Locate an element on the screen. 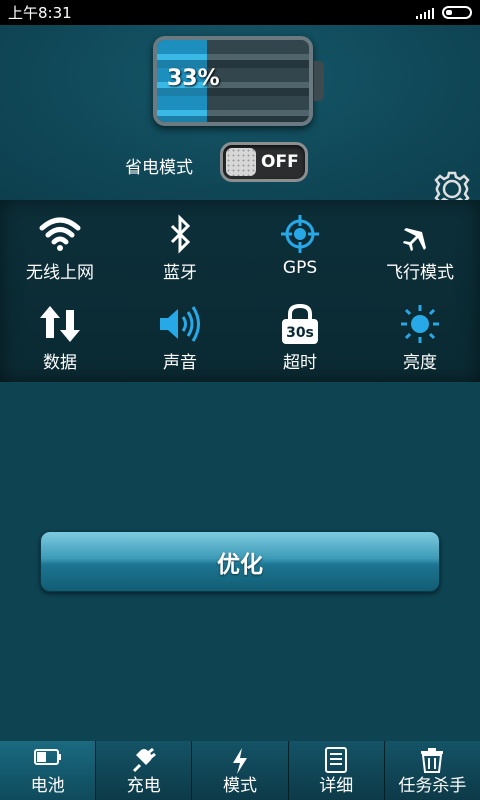 Image resolution: width=480 pixels, height=800 pixels. wifi-label: 无线上网 is located at coordinates (60, 273).